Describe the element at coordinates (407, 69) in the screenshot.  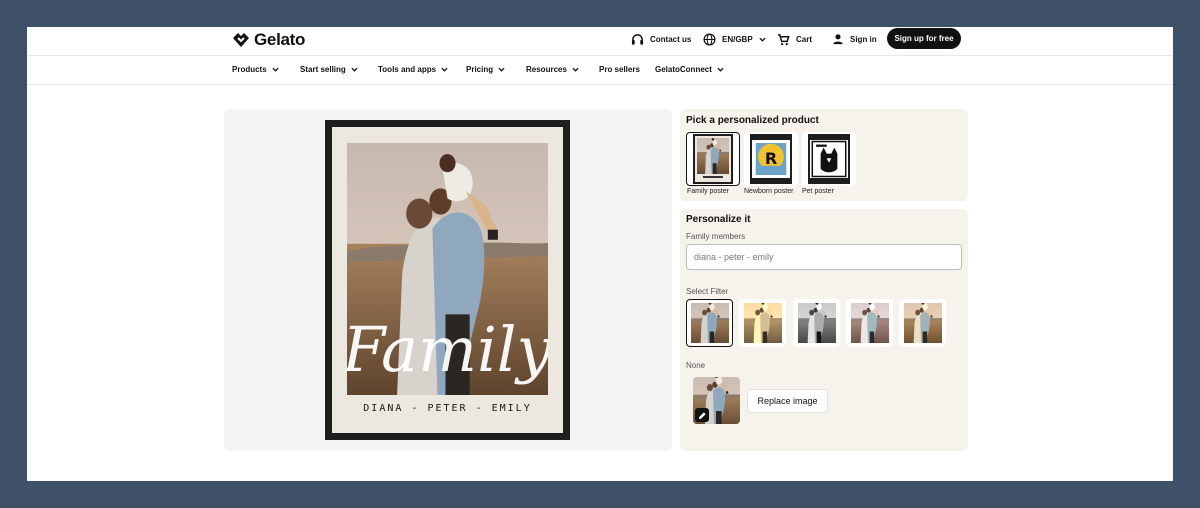
I see `nav-item-label: Tools and apps` at that location.